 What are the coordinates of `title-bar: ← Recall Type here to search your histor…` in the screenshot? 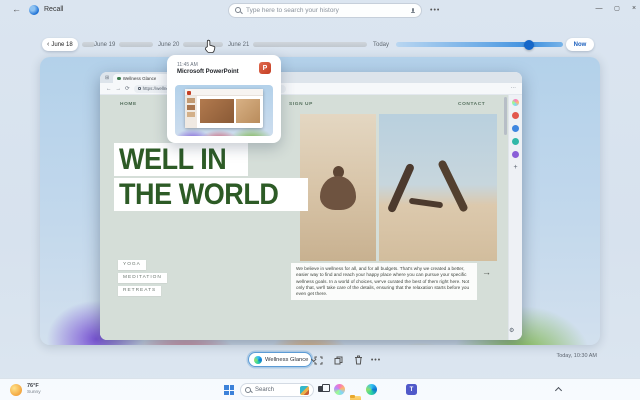 It's located at (320, 11).